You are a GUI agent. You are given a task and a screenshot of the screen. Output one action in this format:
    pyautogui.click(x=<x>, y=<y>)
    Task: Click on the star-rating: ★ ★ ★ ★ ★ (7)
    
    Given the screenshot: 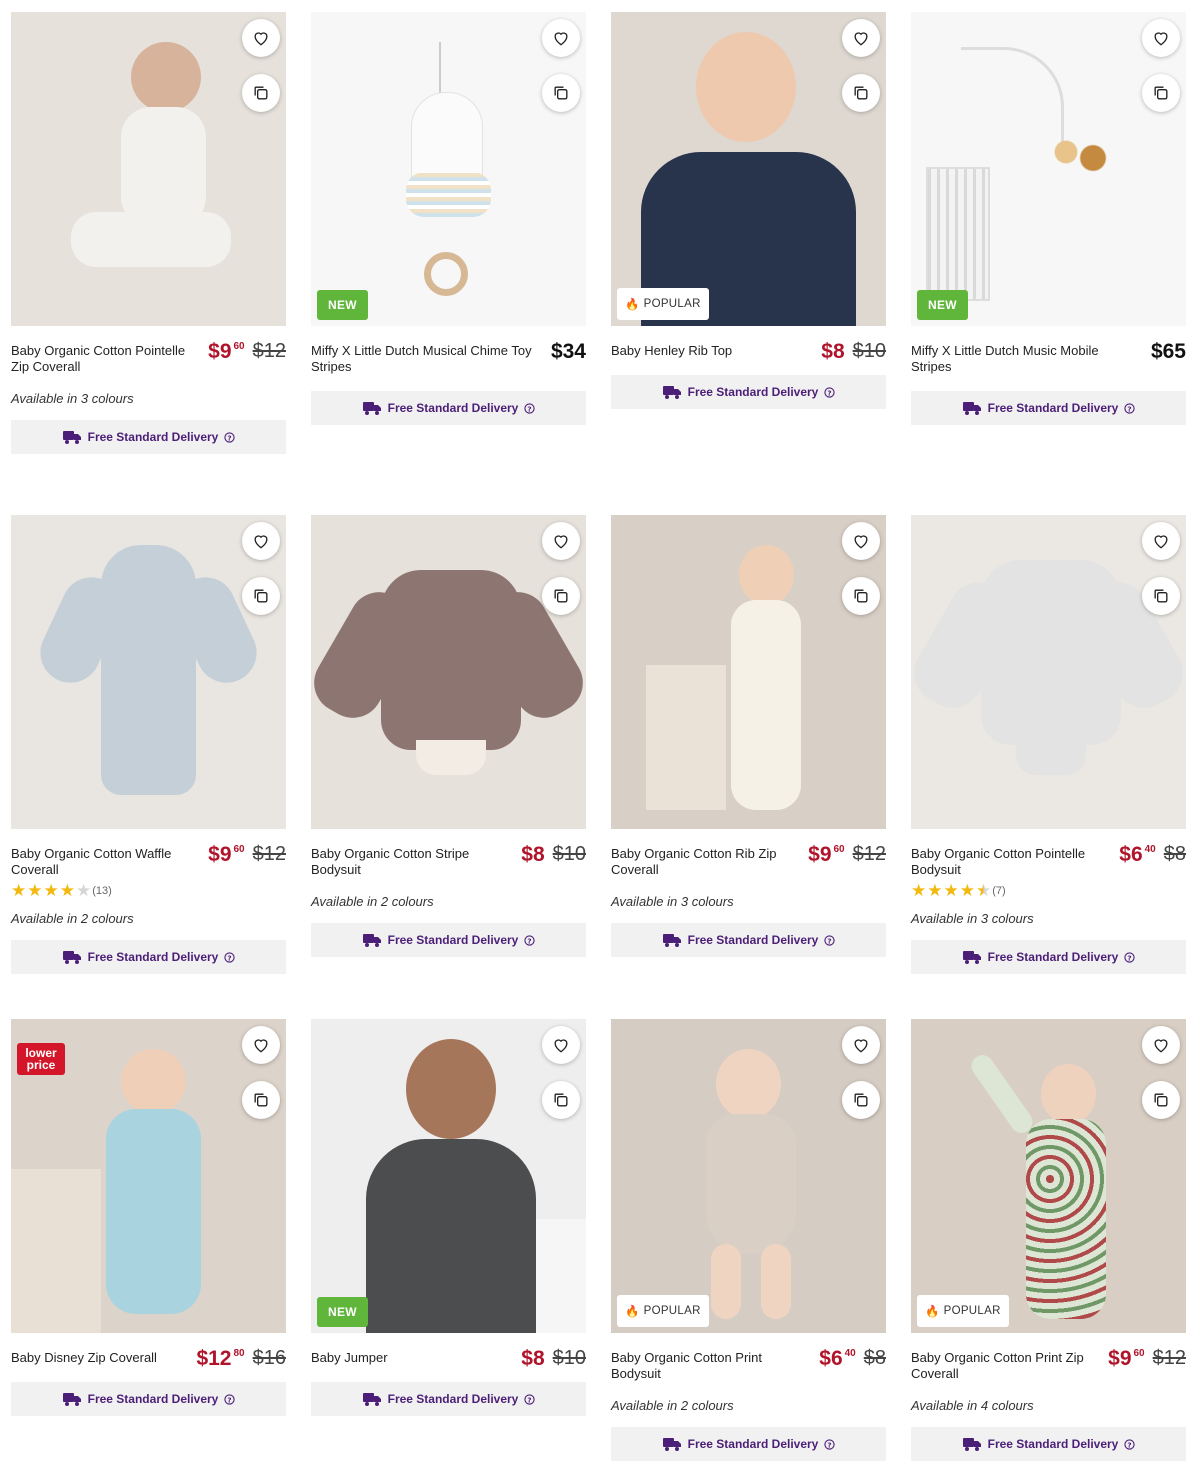 What is the action you would take?
    pyautogui.click(x=1048, y=890)
    